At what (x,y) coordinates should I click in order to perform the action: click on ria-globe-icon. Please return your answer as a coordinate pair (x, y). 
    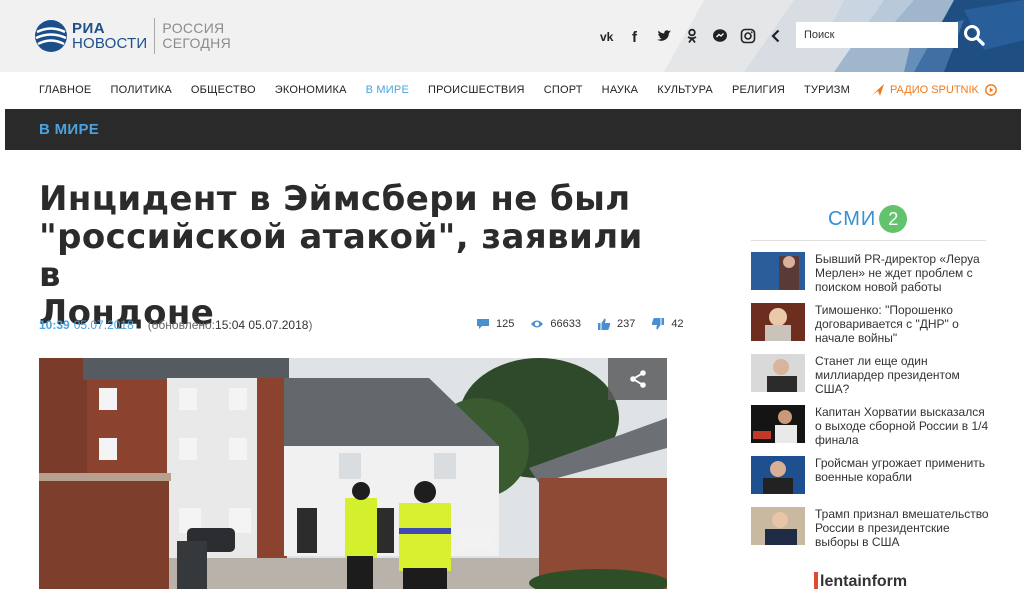
    Looking at the image, I should click on (51, 36).